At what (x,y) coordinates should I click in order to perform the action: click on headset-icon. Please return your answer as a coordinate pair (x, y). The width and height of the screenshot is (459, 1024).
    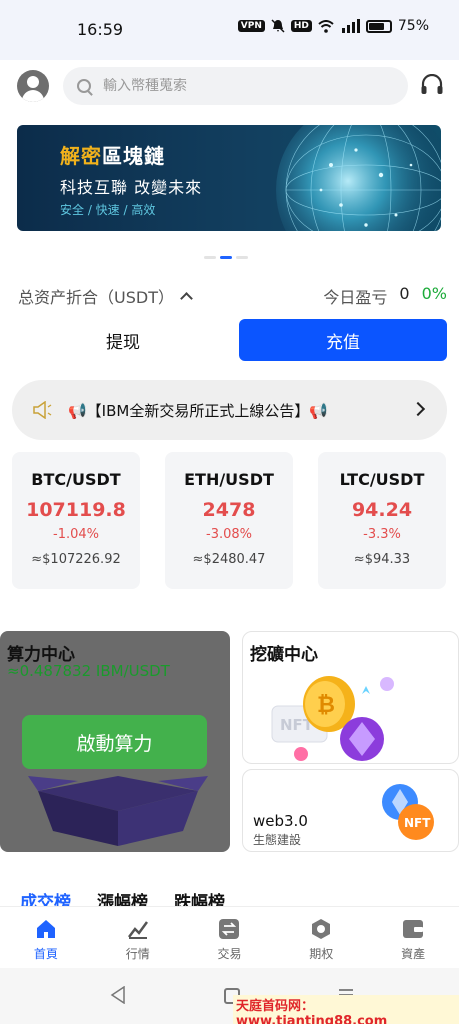
    Looking at the image, I should click on (432, 85).